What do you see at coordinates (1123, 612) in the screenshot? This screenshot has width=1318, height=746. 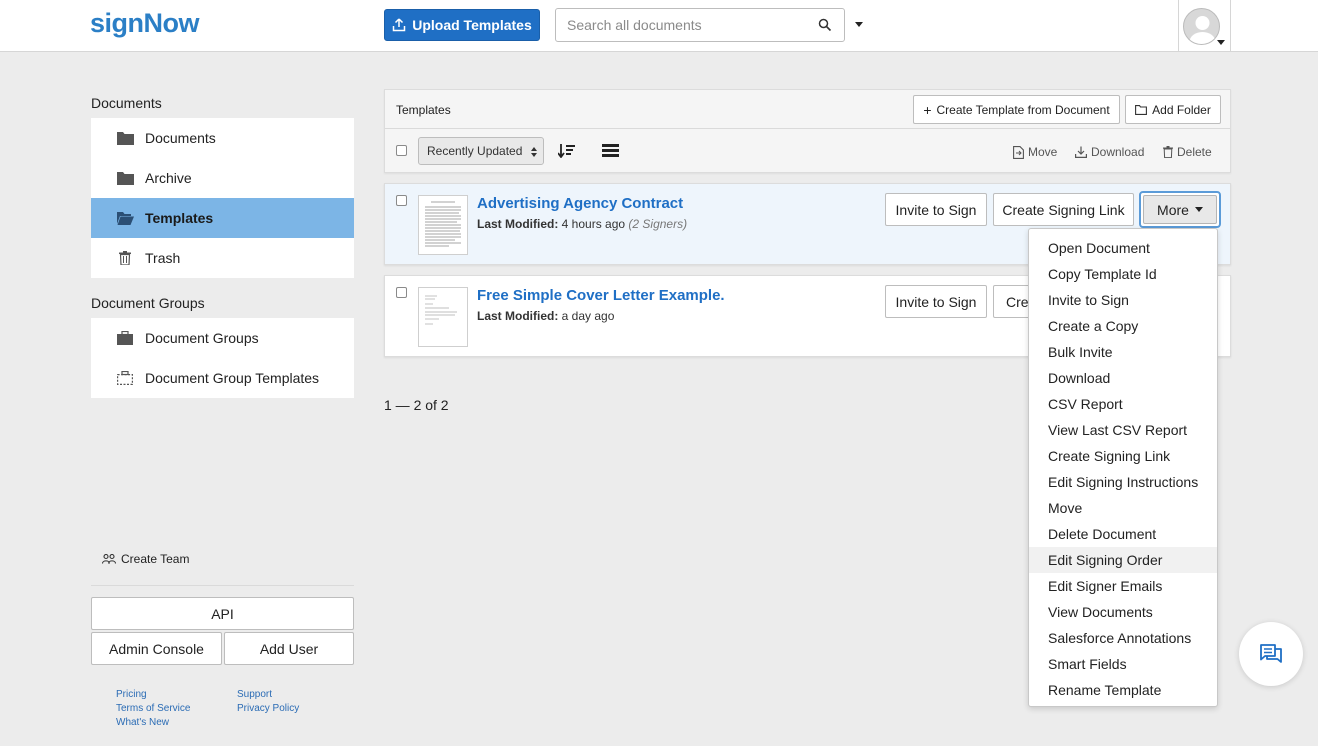 I see `menu-item-view-documents: View Documents` at bounding box center [1123, 612].